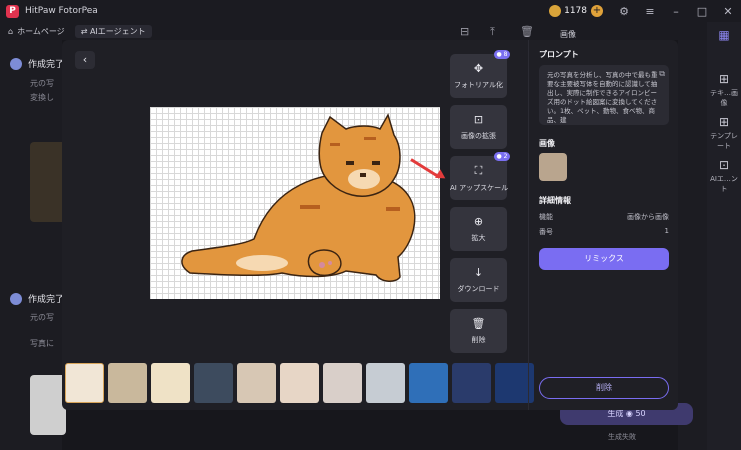 This screenshot has height=450, width=741. I want to click on credit-badge: ● 8, so click(502, 54).